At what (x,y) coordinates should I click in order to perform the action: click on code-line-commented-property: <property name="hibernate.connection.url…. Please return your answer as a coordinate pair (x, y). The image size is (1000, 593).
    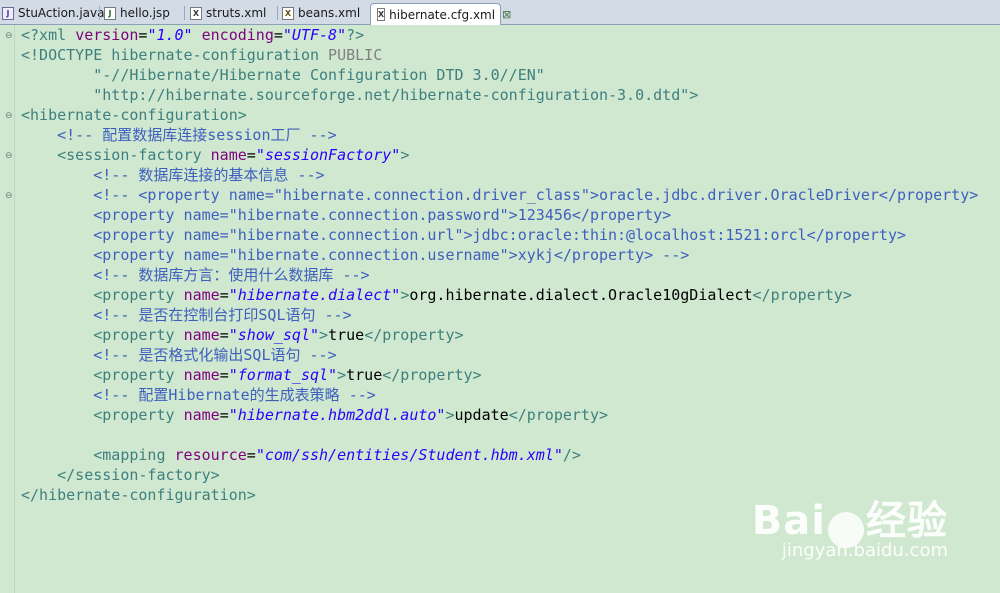
    Looking at the image, I should click on (464, 235).